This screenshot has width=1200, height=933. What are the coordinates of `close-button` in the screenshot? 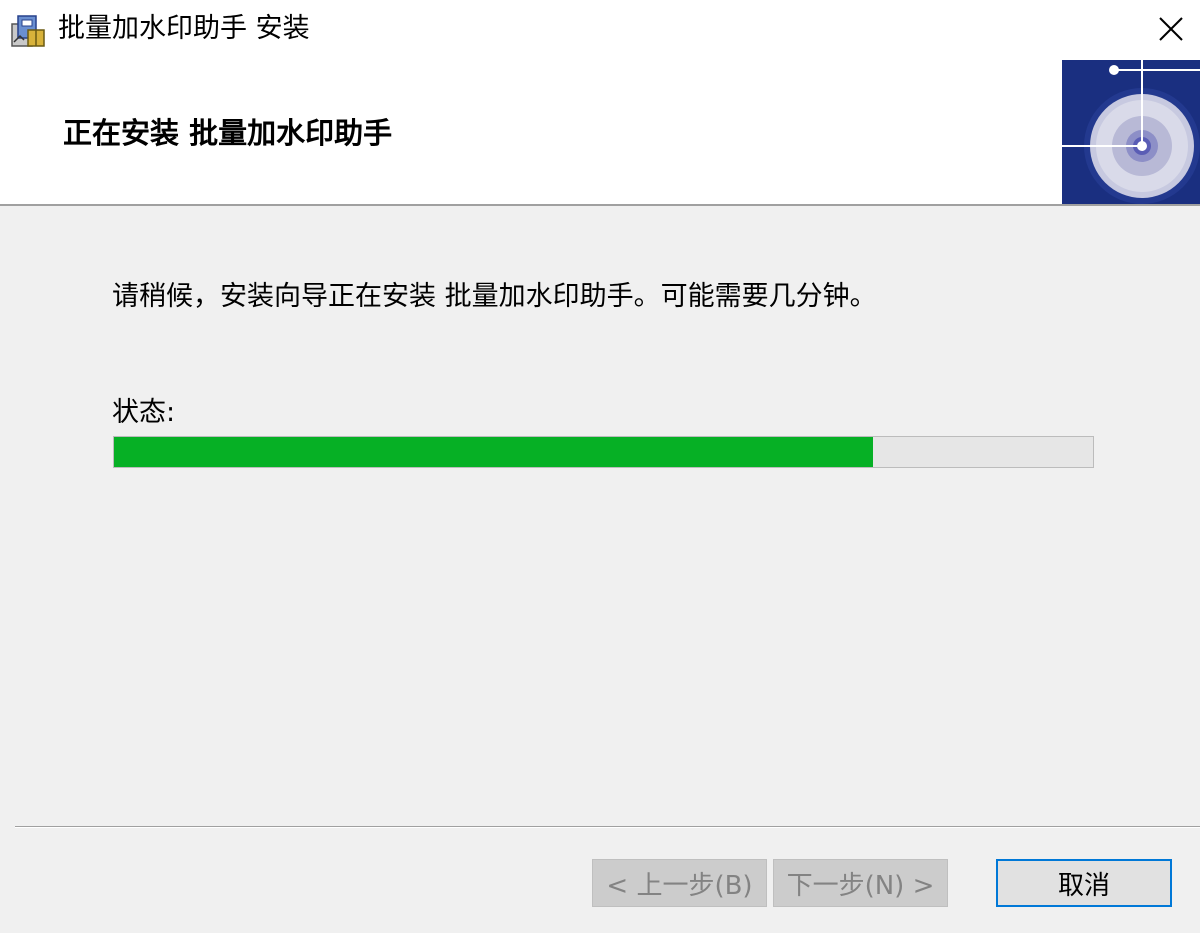 It's located at (1171, 29).